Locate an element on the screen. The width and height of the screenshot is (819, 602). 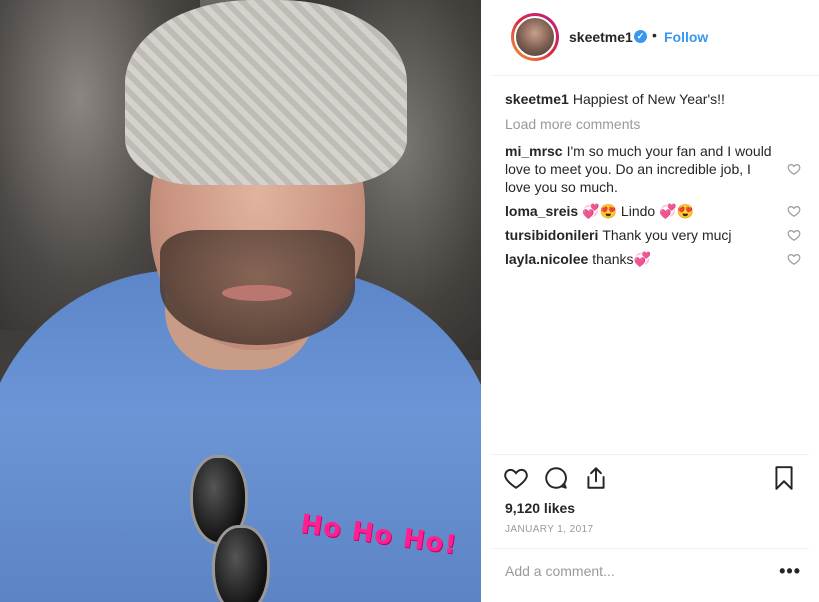
header-username: skeetme1 is located at coordinates (601, 37).